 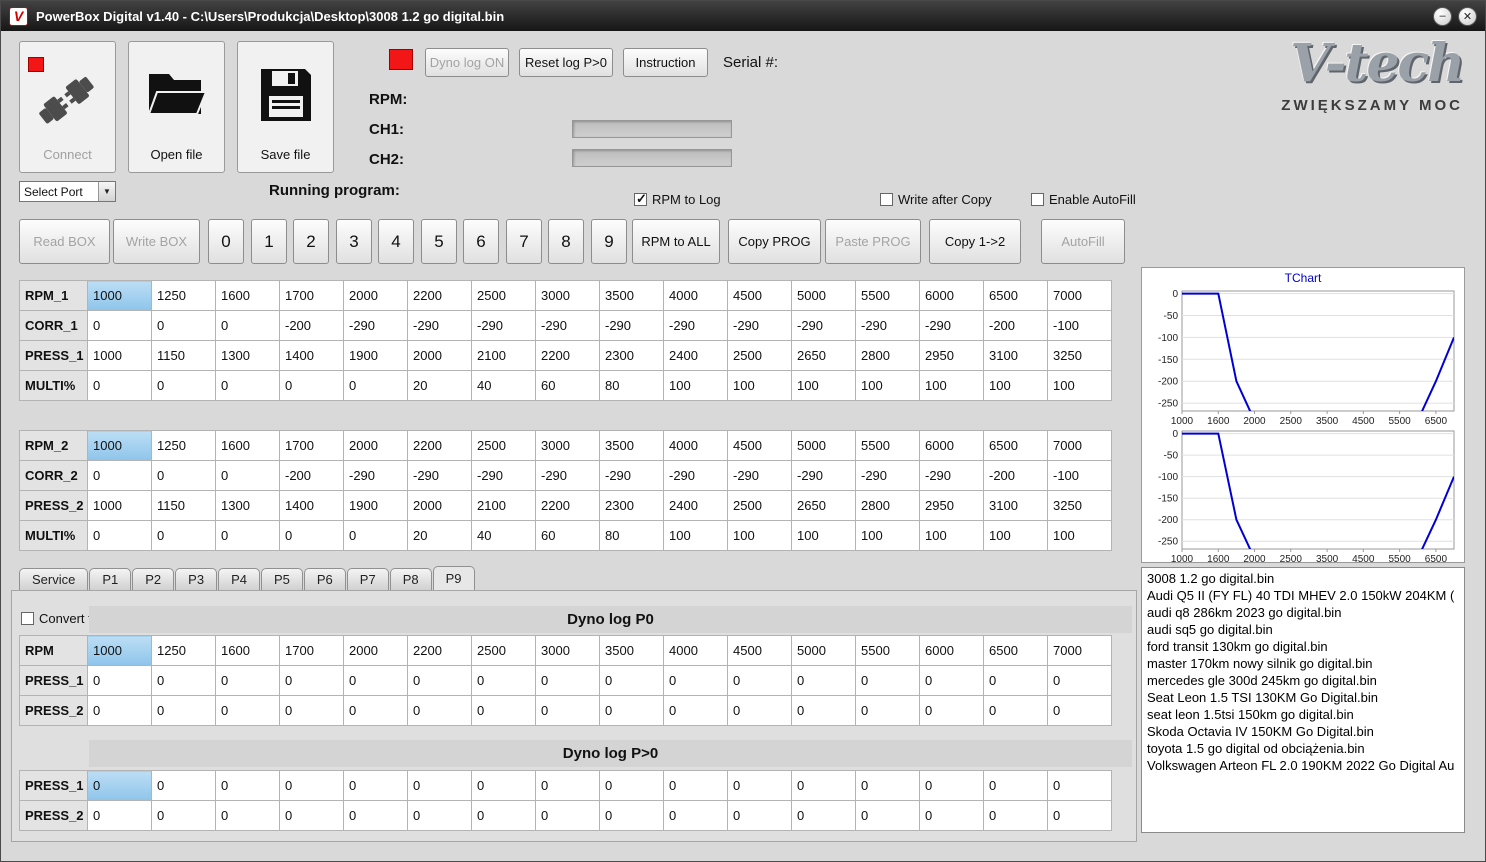 I want to click on grid-cell: 3000, so click(x=567, y=650).